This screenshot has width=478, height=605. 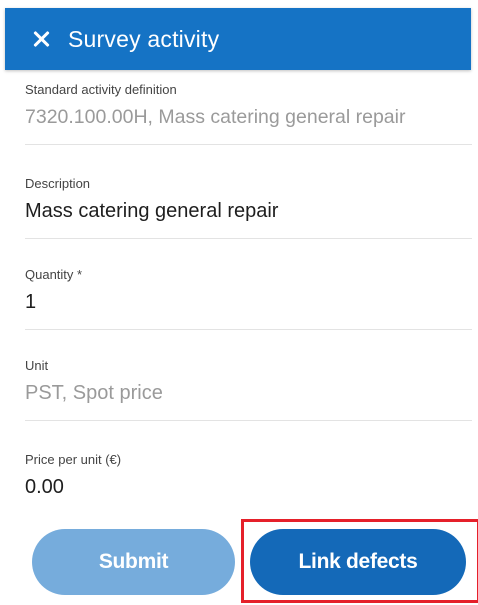 What do you see at coordinates (58, 183) in the screenshot?
I see `description-label: Description` at bounding box center [58, 183].